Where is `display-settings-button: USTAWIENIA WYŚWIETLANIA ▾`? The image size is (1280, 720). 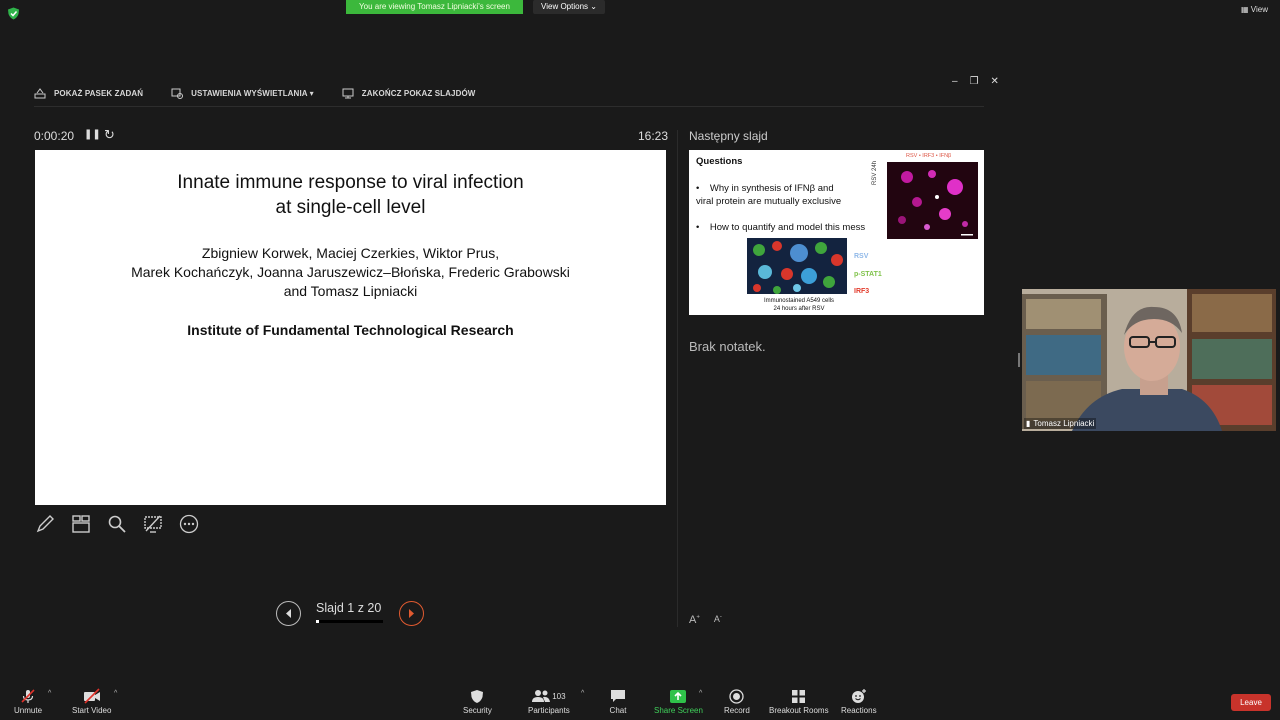 display-settings-button: USTAWIENIA WYŚWIETLANIA ▾ is located at coordinates (242, 93).